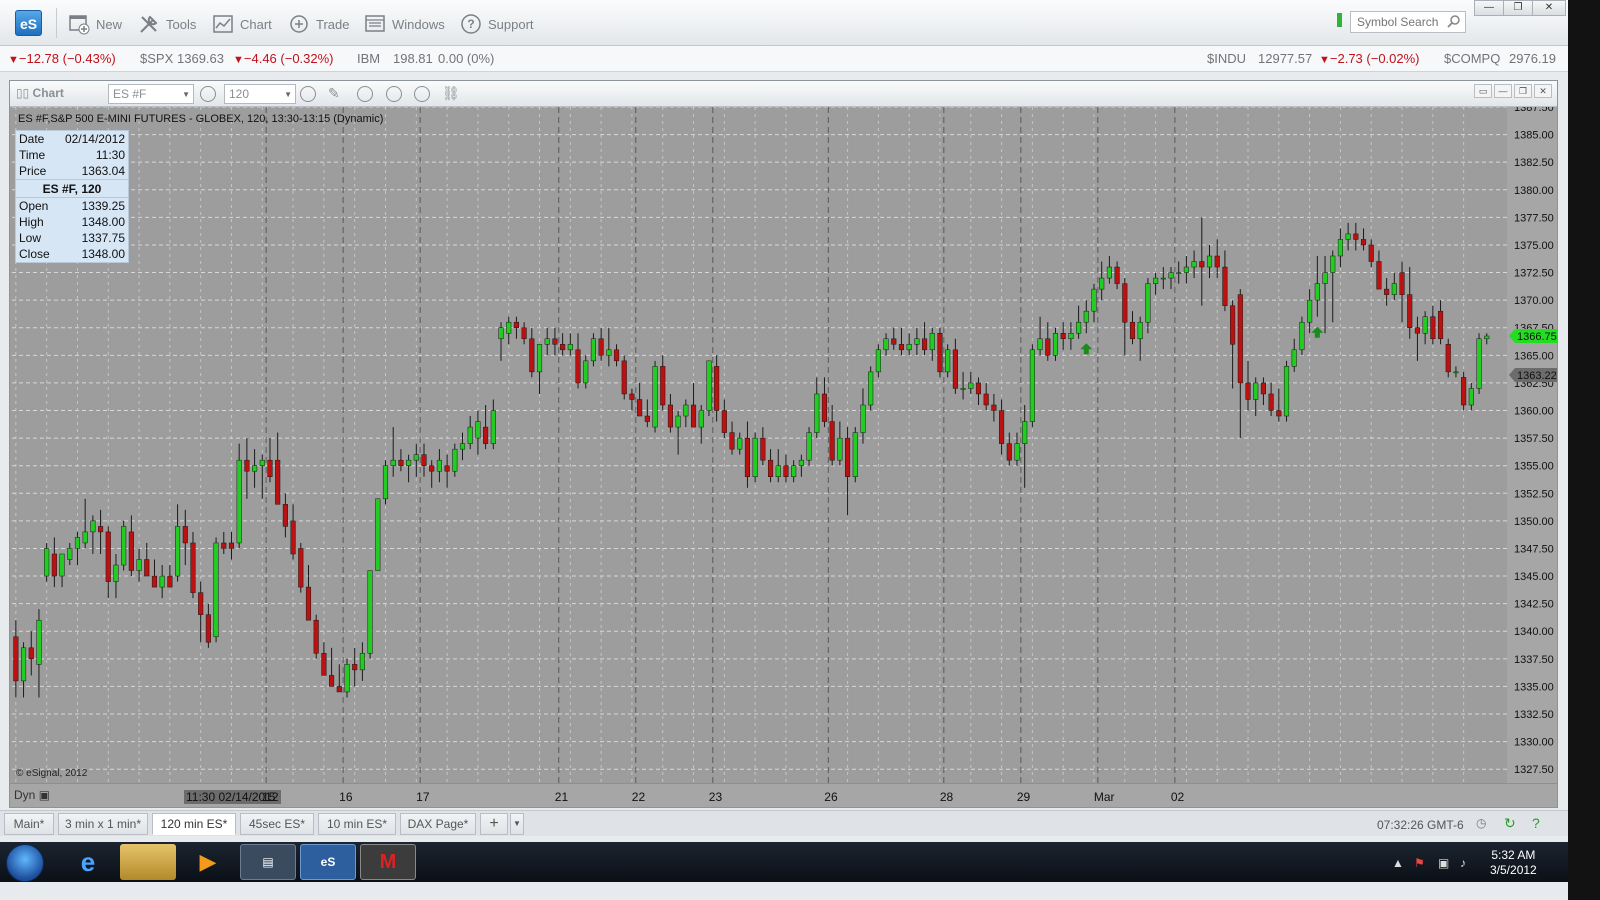  What do you see at coordinates (1534, 632) in the screenshot?
I see `y-tick-label: 1340.00` at bounding box center [1534, 632].